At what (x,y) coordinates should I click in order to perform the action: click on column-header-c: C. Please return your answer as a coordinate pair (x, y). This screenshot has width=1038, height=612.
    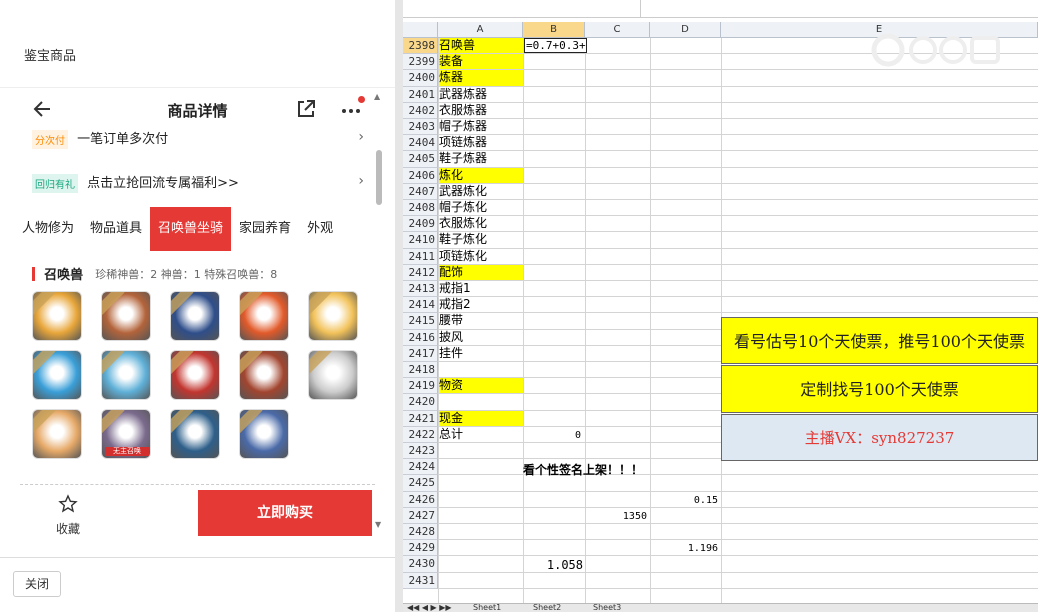
    Looking at the image, I should click on (617, 30).